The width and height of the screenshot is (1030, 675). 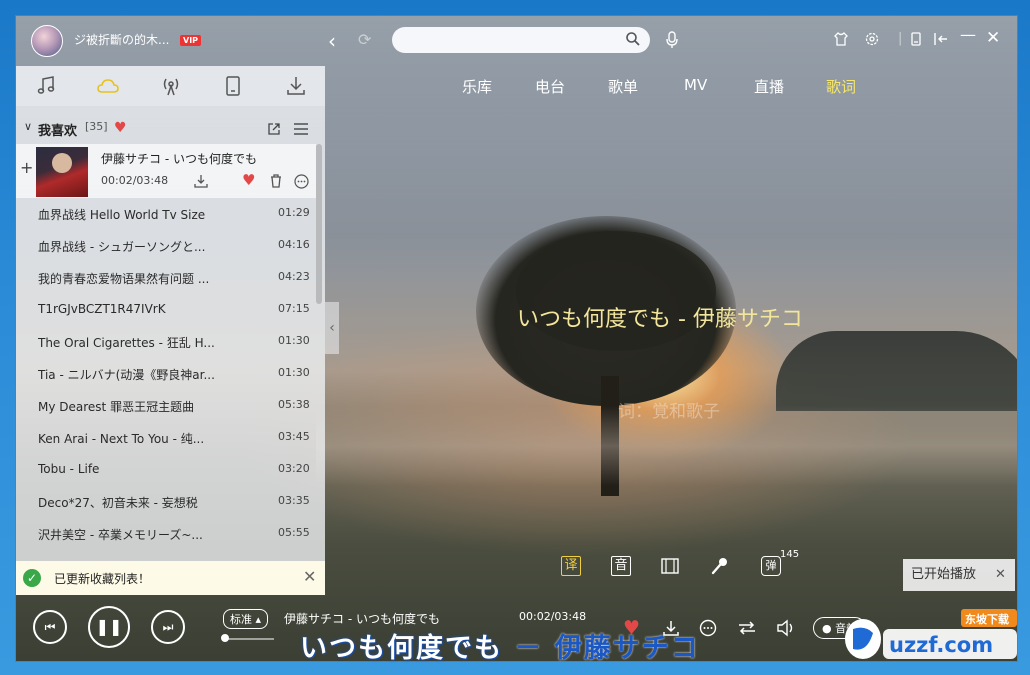 I want to click on share-icon, so click(x=274, y=129).